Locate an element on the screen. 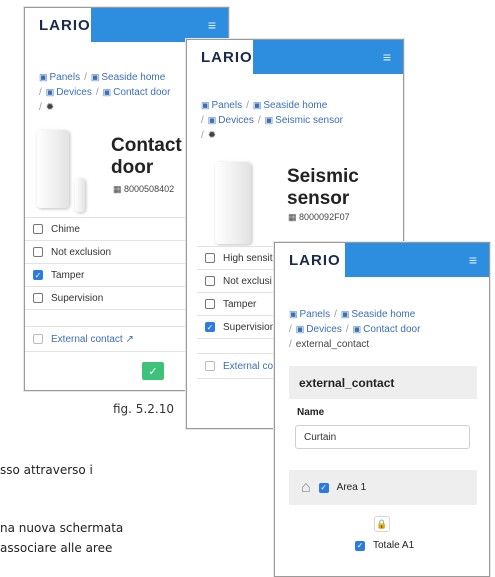  background-text-line3: associare alle aree is located at coordinates (56, 548).